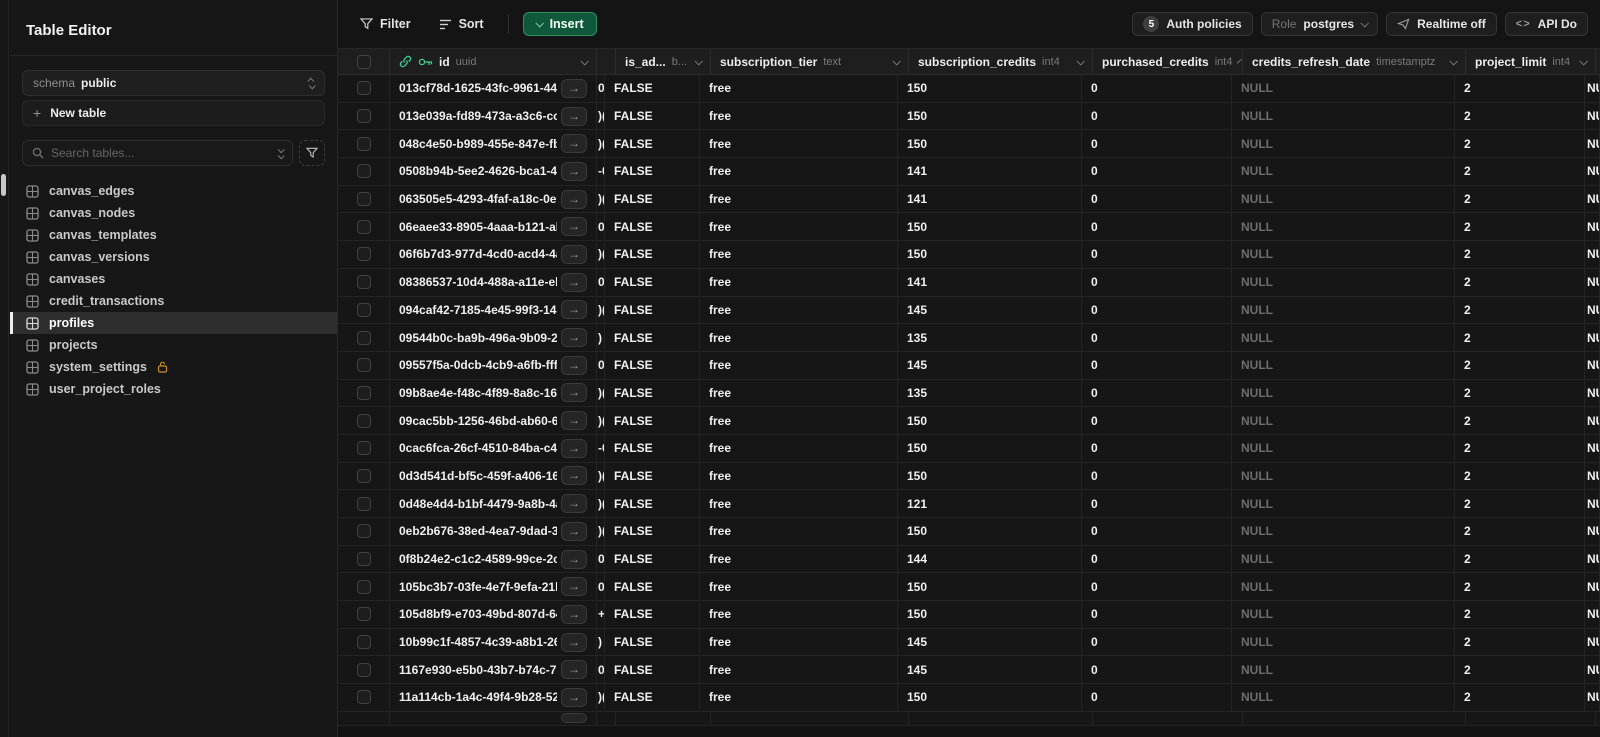 The width and height of the screenshot is (1600, 737). Describe the element at coordinates (493, 116) in the screenshot. I see `cell-id: 013e039a-fd89-473a-a3c6-ccfa9... →` at that location.